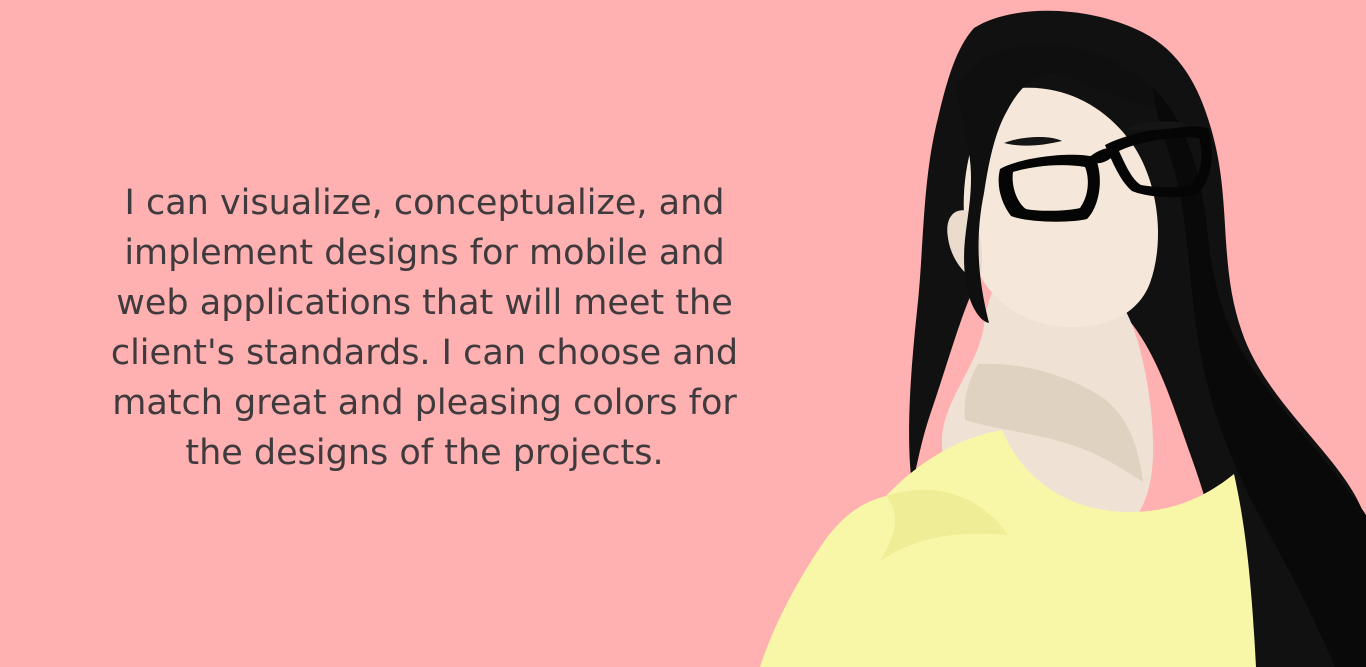  What do you see at coordinates (424, 303) in the screenshot?
I see `paragraph-line-3: web applications that will meet the` at bounding box center [424, 303].